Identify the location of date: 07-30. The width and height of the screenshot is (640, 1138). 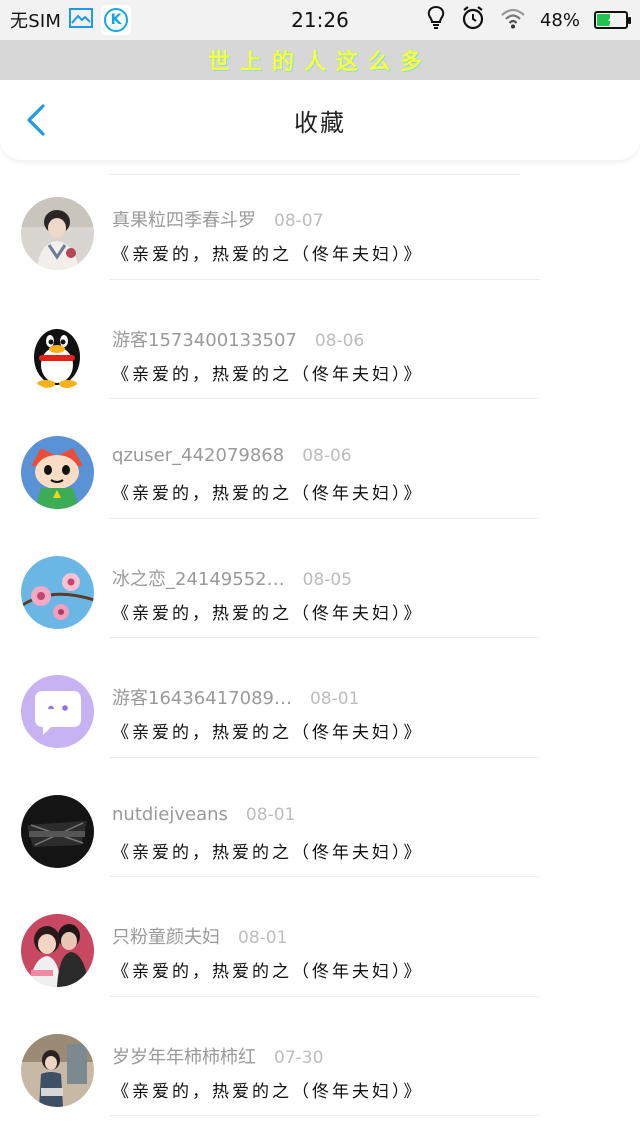
(299, 1057).